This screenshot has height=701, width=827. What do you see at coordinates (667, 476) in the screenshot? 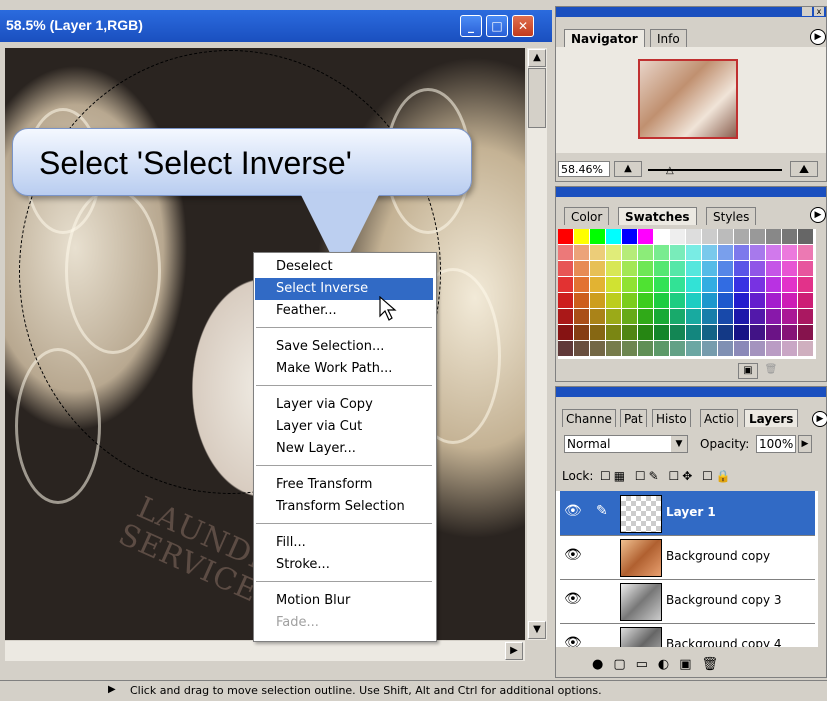
I see `lock-options: ☐▦ ☐✎ ☐✥ ☐🔒` at bounding box center [667, 476].